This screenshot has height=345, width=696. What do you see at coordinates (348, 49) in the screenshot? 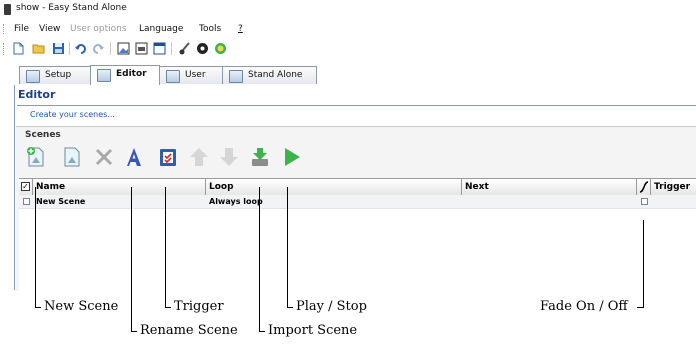
I see `main-toolbar` at bounding box center [348, 49].